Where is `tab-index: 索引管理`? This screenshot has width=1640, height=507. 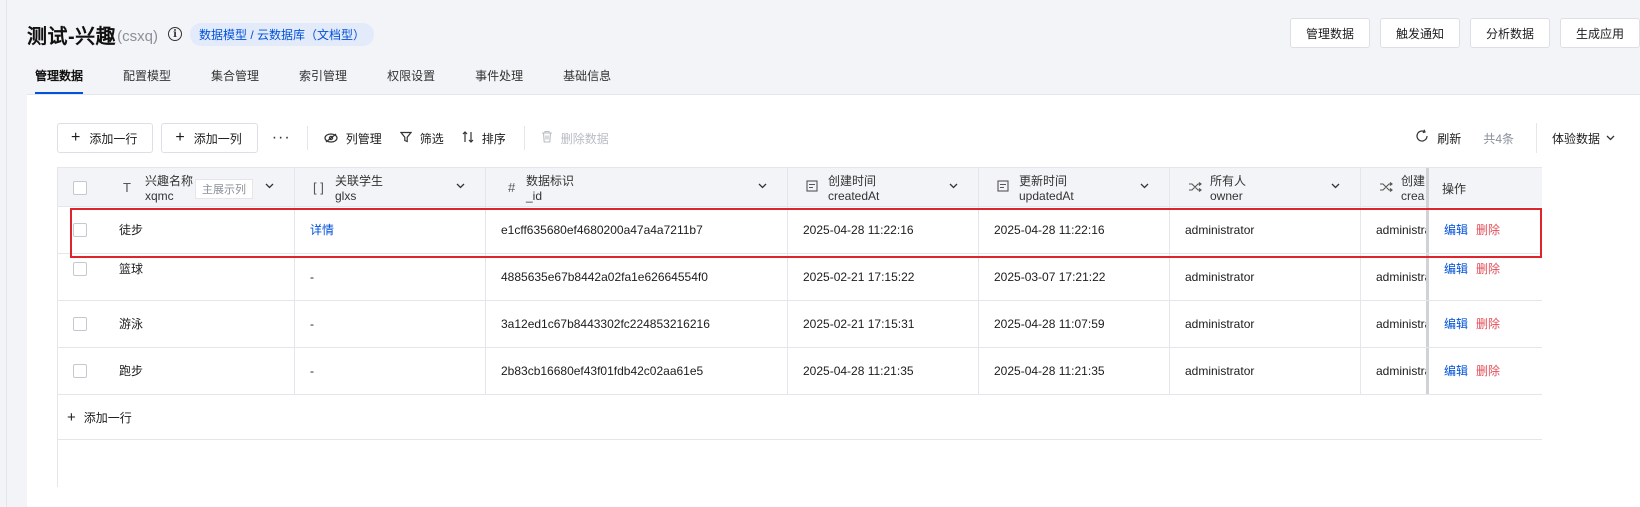 tab-index: 索引管理 is located at coordinates (323, 81).